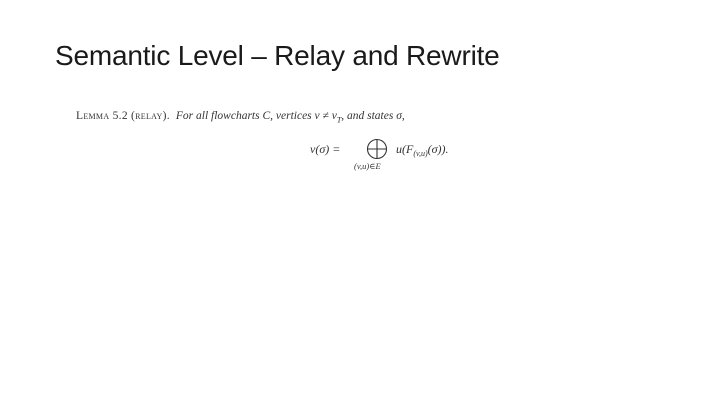  Describe the element at coordinates (405, 149) in the screenshot. I see `equation-rhs-pre: u(F` at that location.